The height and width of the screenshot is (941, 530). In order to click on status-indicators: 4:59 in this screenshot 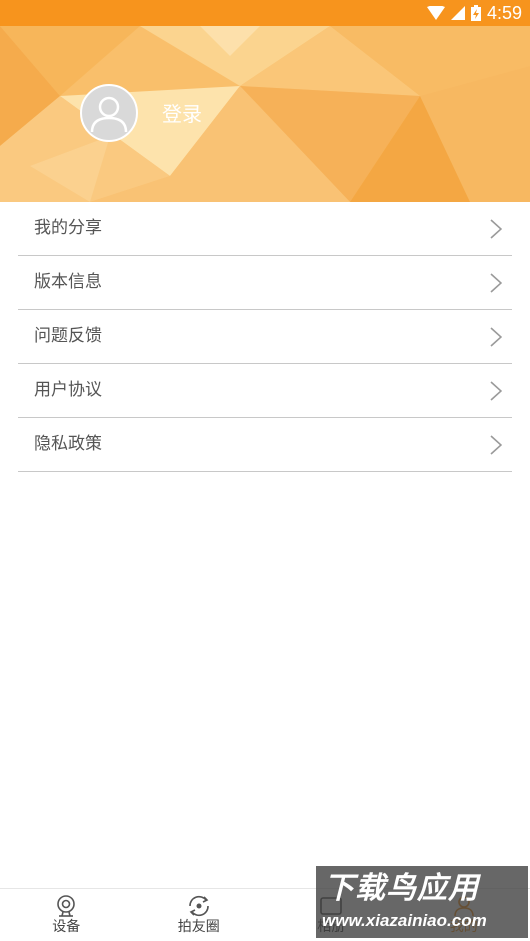, I will do `click(474, 13)`.